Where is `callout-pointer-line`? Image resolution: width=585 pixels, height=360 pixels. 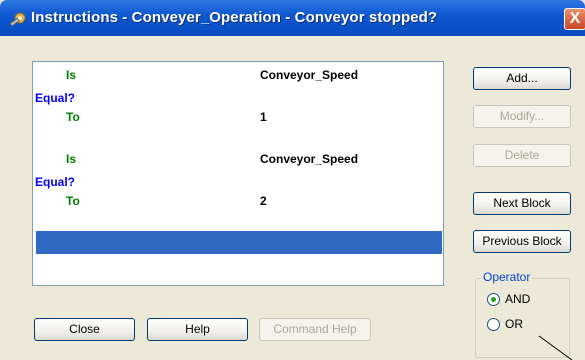 callout-pointer-line is located at coordinates (555, 347).